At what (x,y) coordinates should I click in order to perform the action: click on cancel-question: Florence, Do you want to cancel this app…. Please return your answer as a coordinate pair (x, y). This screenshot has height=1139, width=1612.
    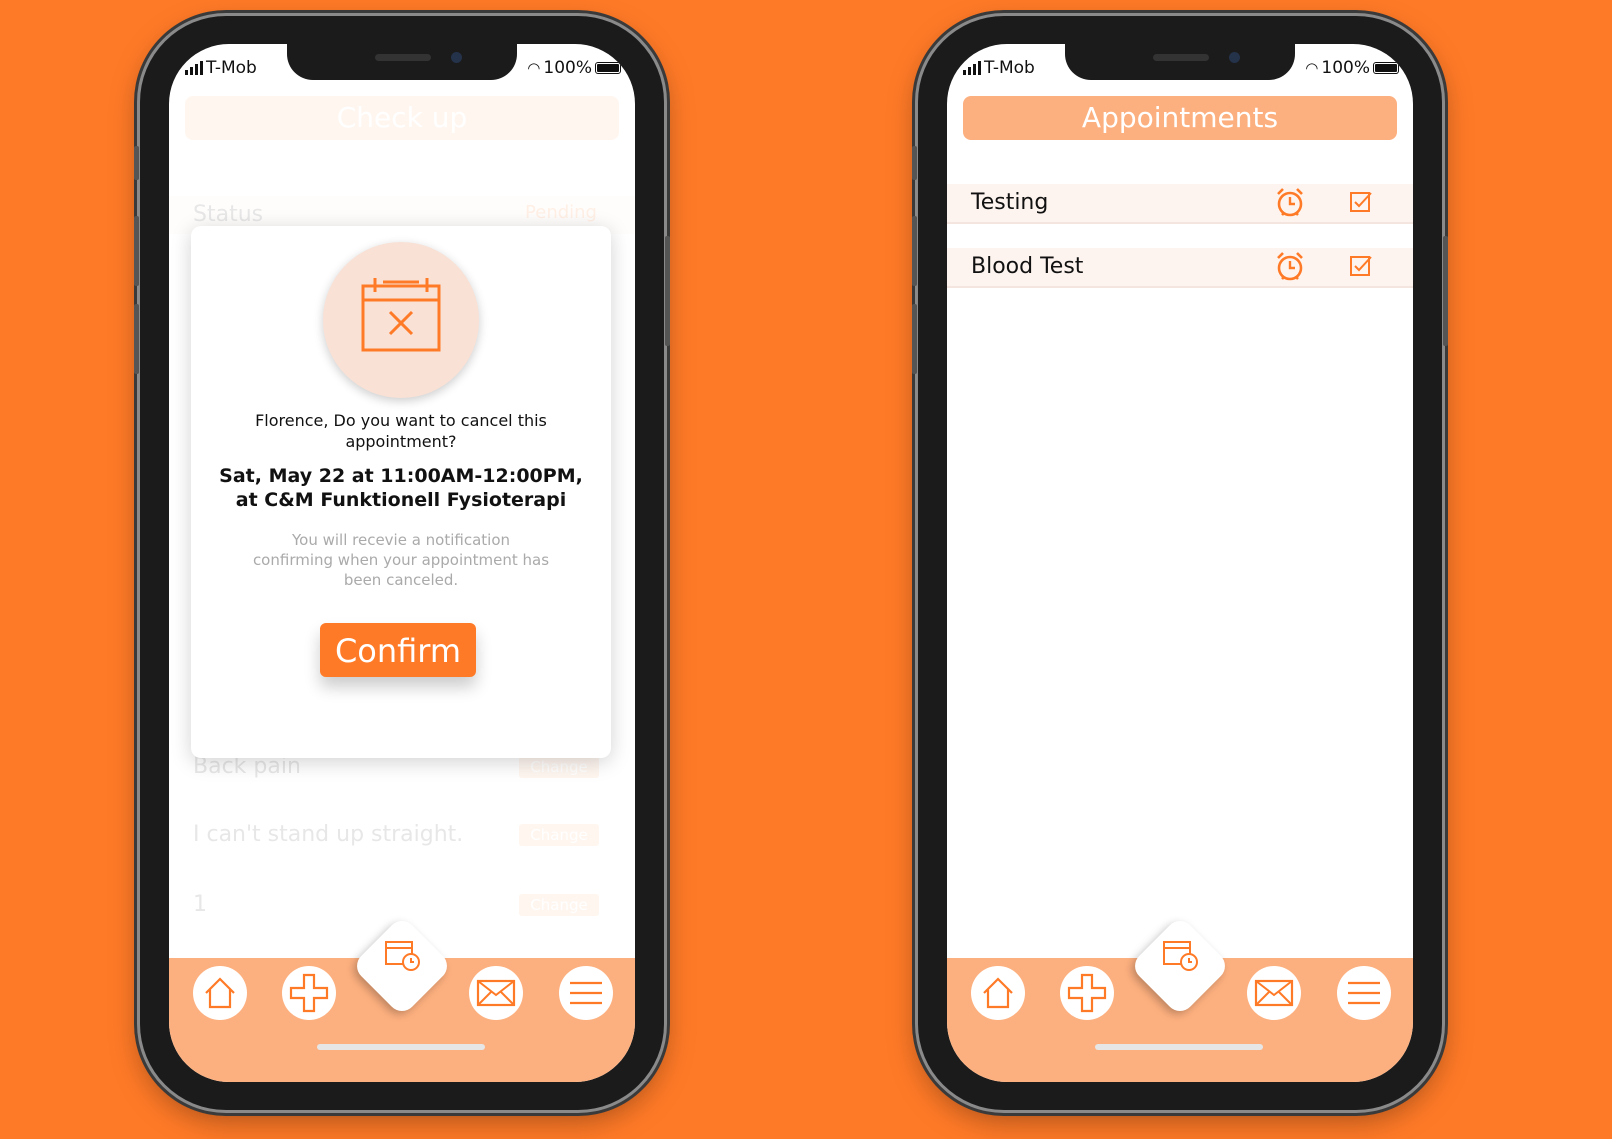
    Looking at the image, I should click on (401, 431).